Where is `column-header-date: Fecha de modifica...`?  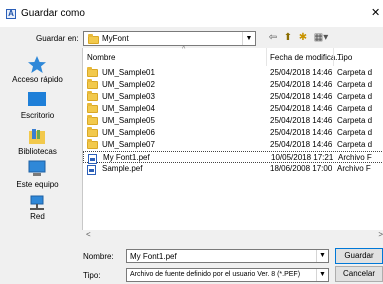
column-header-date: Fecha de modifica... is located at coordinates (306, 57).